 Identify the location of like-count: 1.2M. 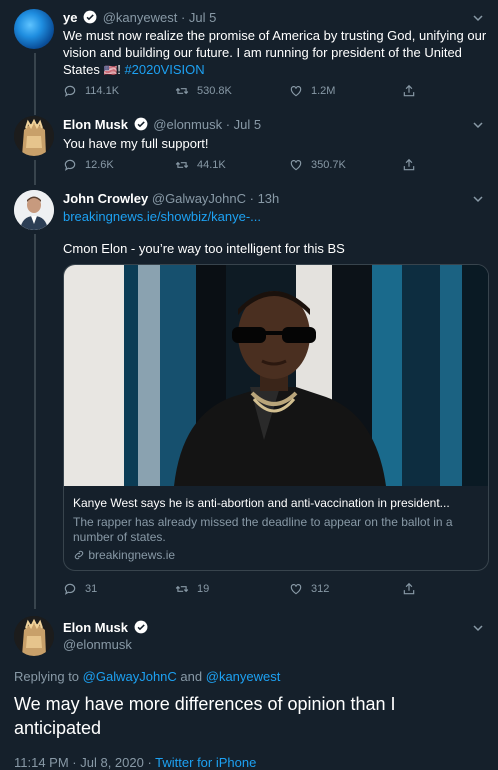
(323, 91).